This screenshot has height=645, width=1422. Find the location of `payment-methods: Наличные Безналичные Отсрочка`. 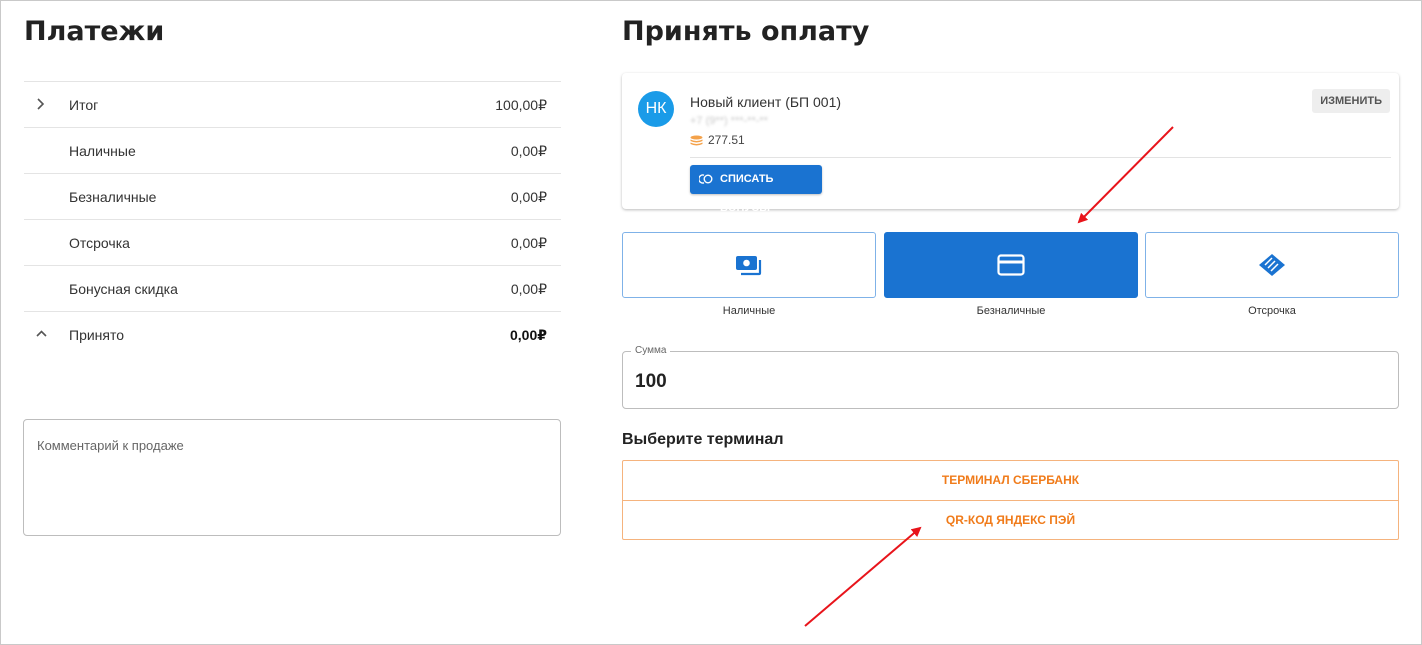

payment-methods: Наличные Безналичные Отсрочка is located at coordinates (1010, 277).